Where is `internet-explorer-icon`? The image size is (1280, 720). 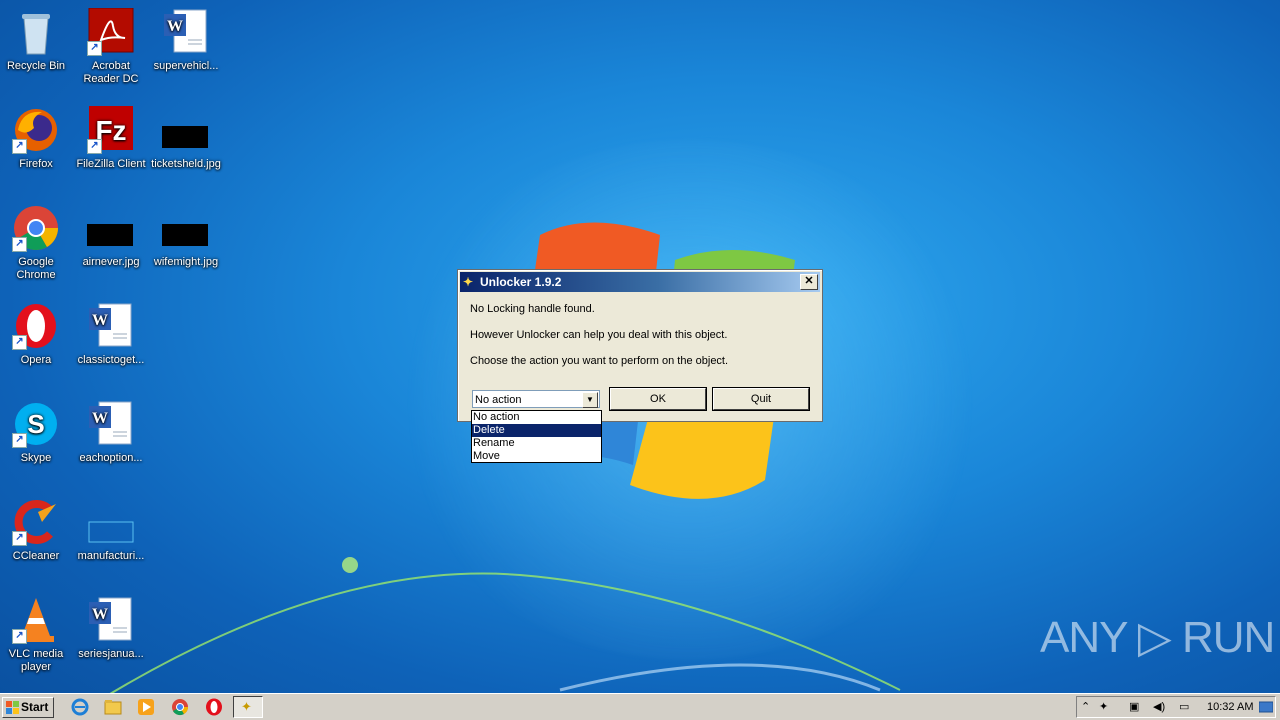 internet-explorer-icon is located at coordinates (80, 707).